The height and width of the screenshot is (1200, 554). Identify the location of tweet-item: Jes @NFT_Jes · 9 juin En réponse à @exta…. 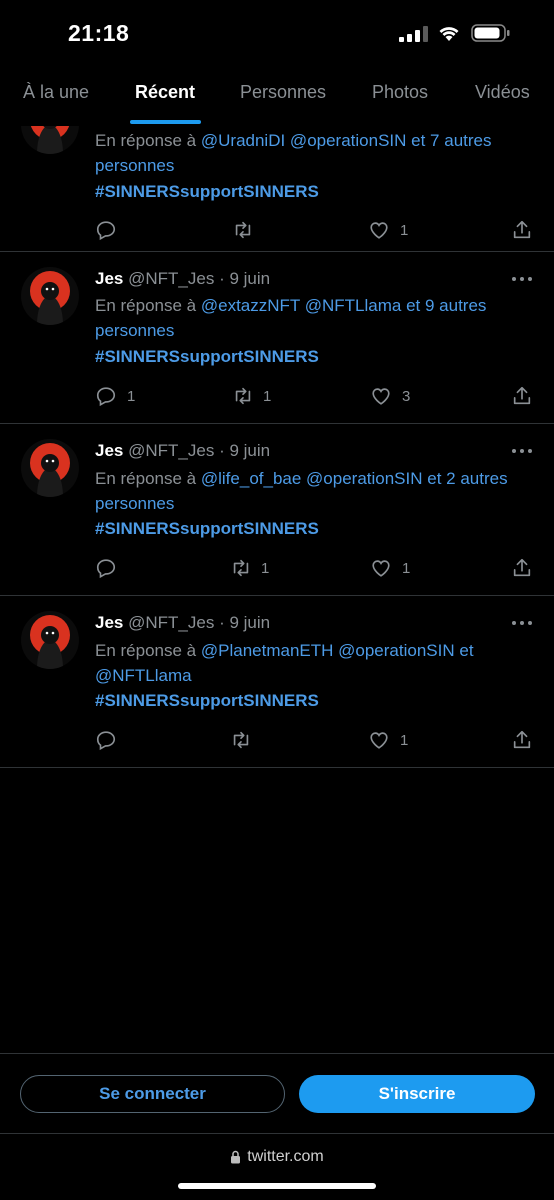
(277, 337).